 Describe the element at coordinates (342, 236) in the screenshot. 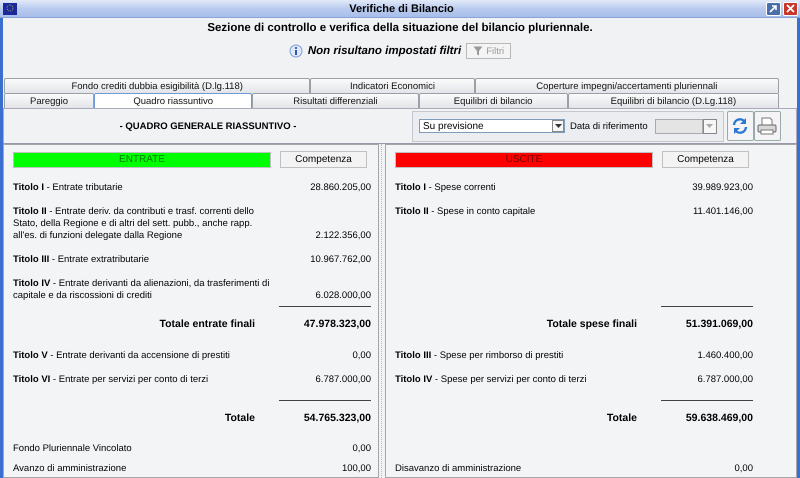

I see `amount: 2.122.356,00` at that location.